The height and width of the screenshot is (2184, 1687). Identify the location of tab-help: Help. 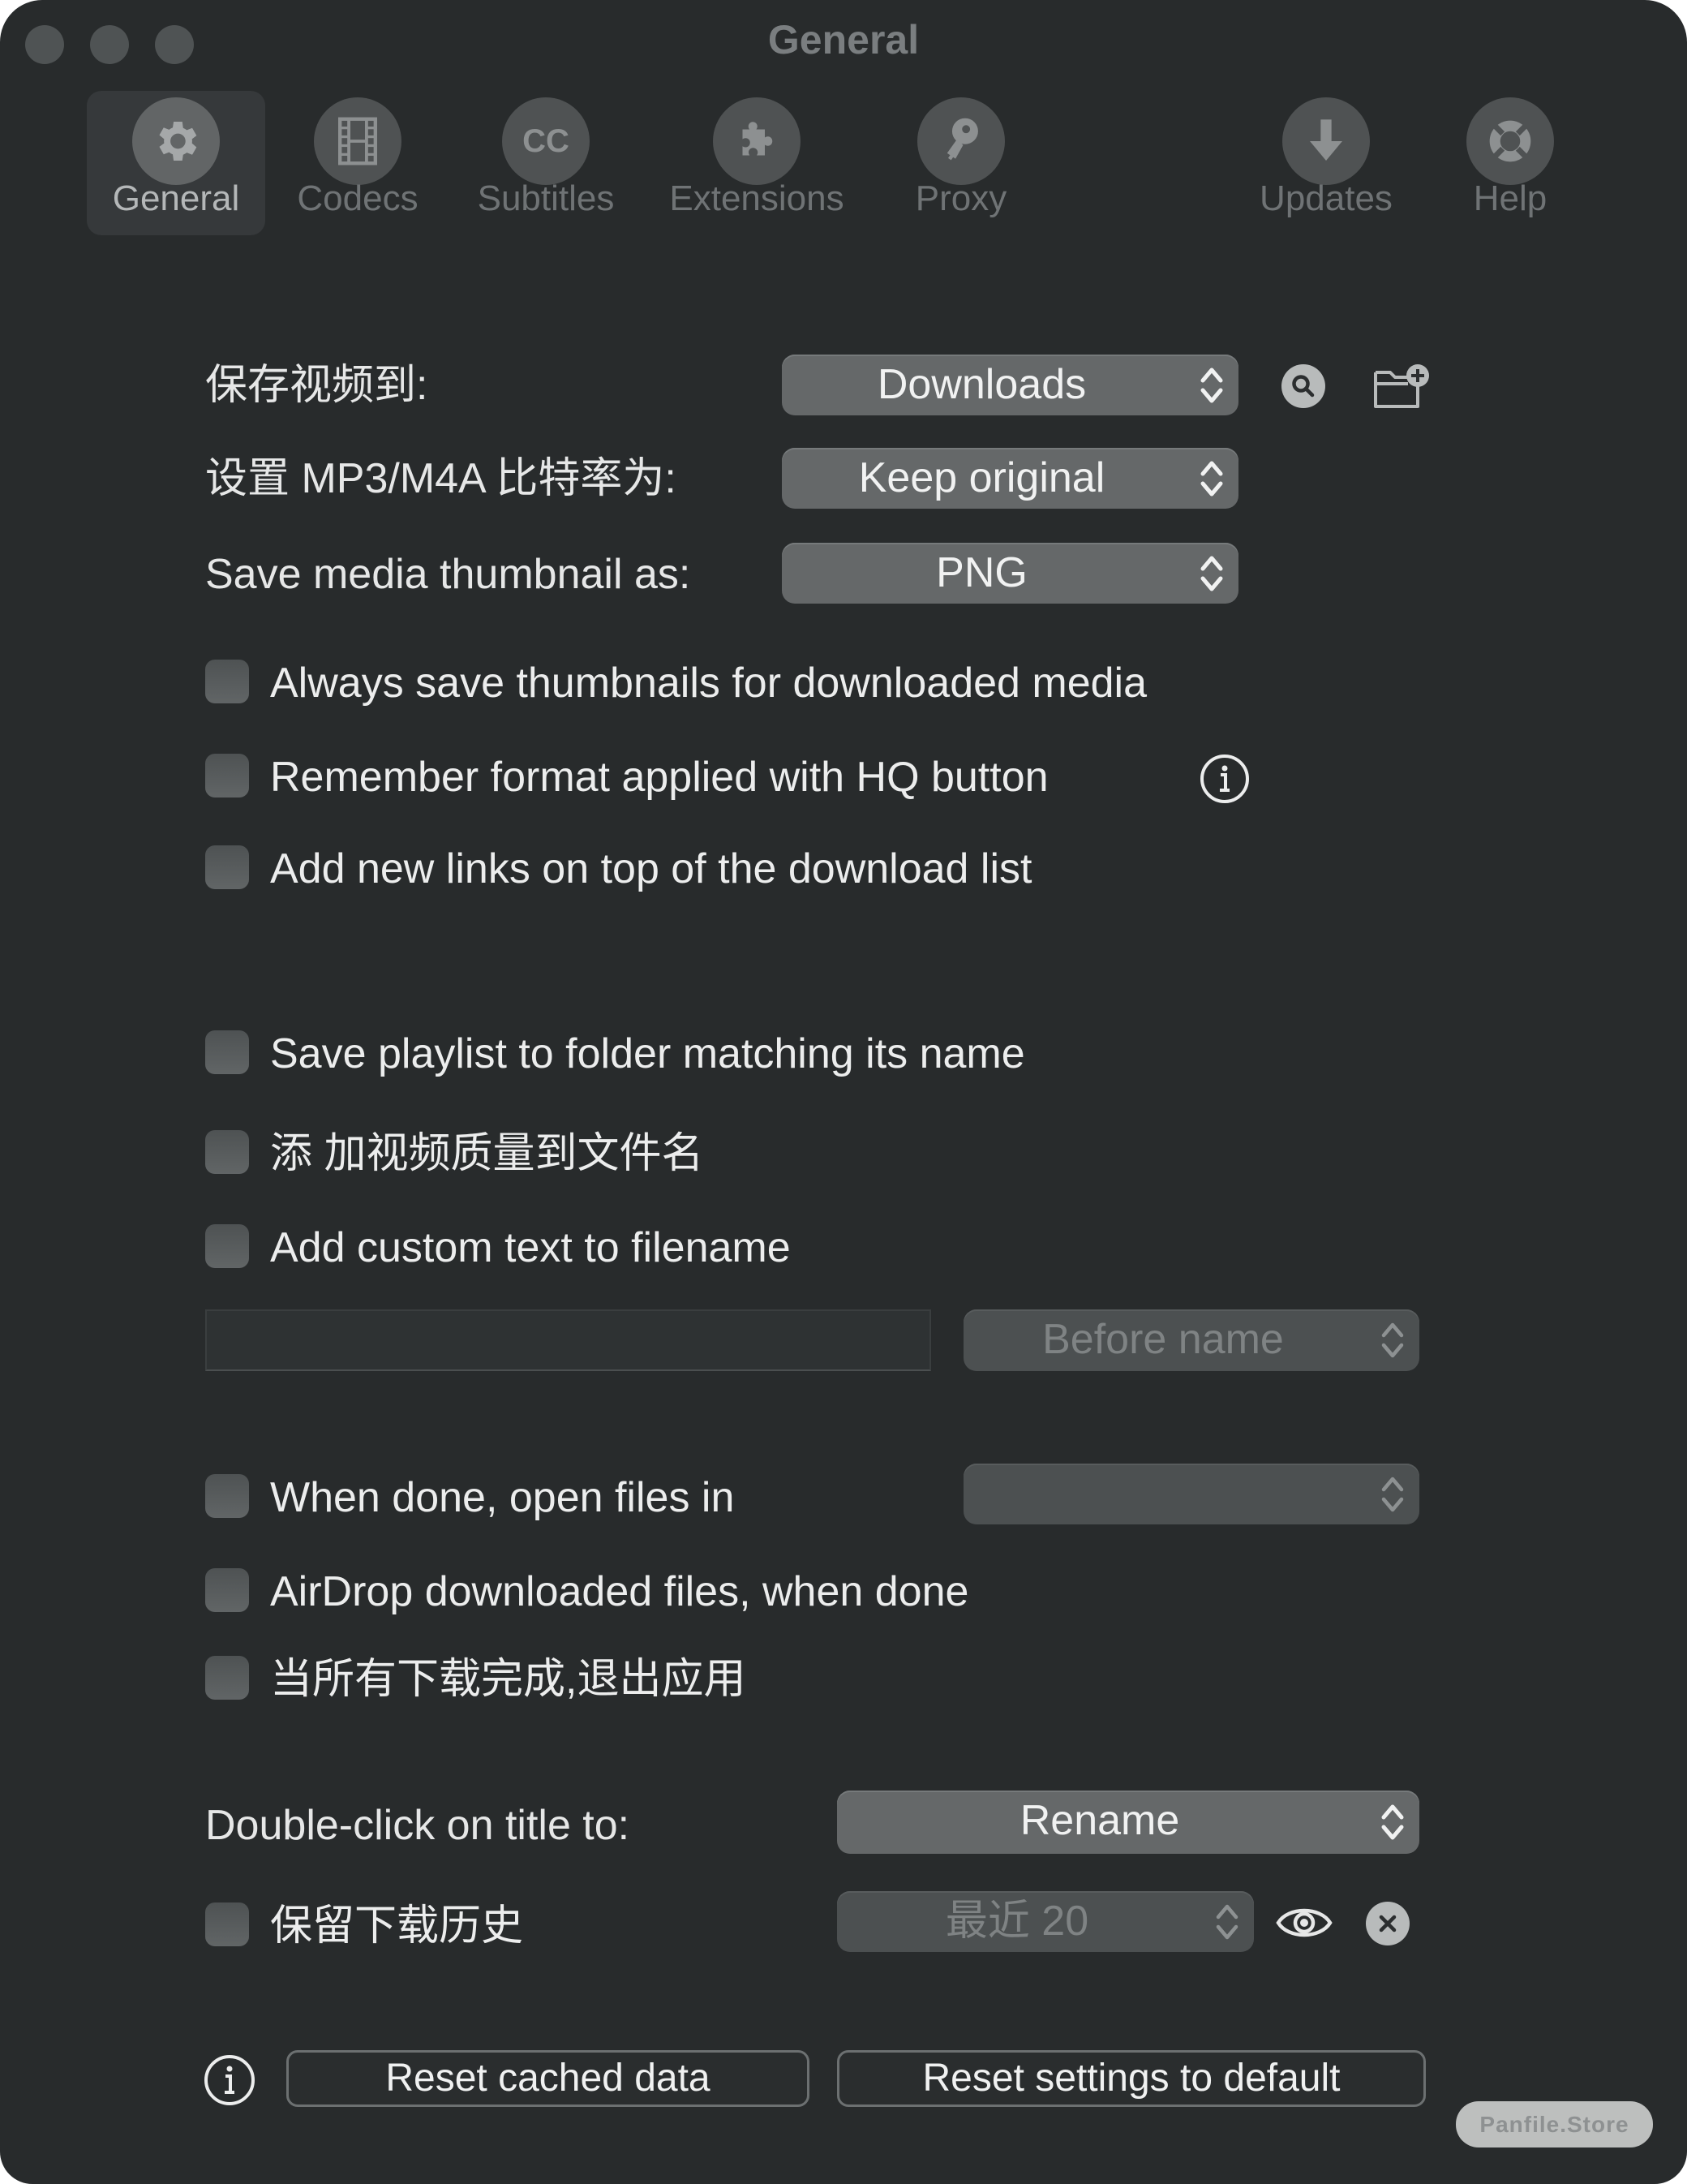
(1510, 163).